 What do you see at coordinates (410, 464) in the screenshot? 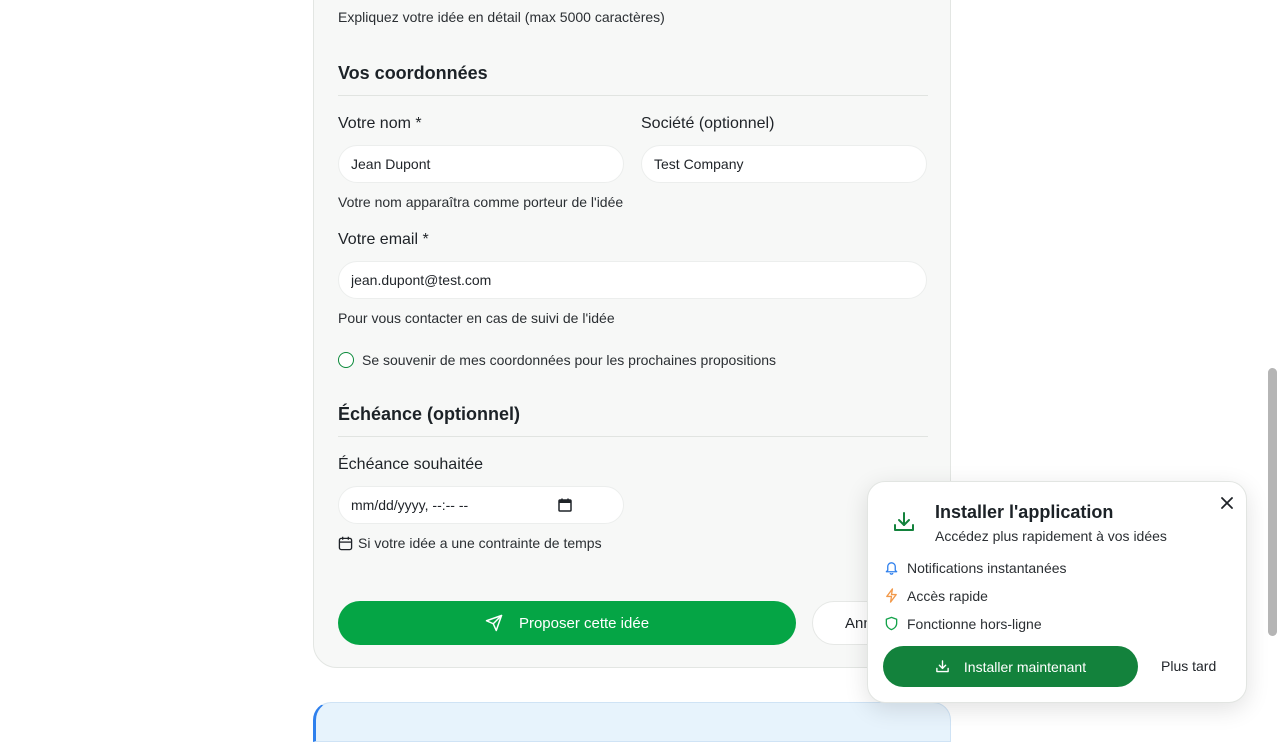
I see `deadline-label: Échéance souhaitée` at bounding box center [410, 464].